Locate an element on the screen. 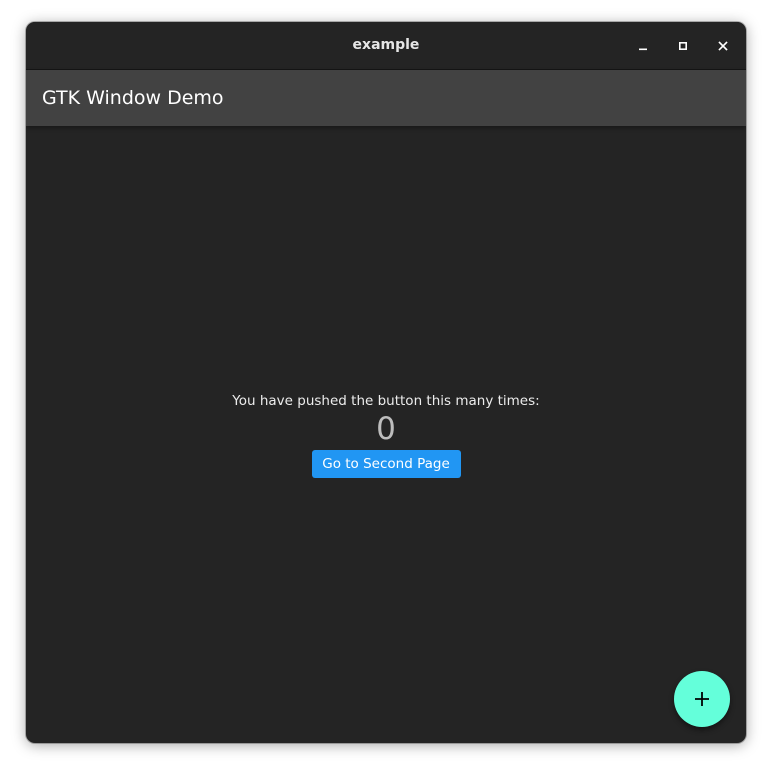 The image size is (772, 772). minimize-button is located at coordinates (643, 46).